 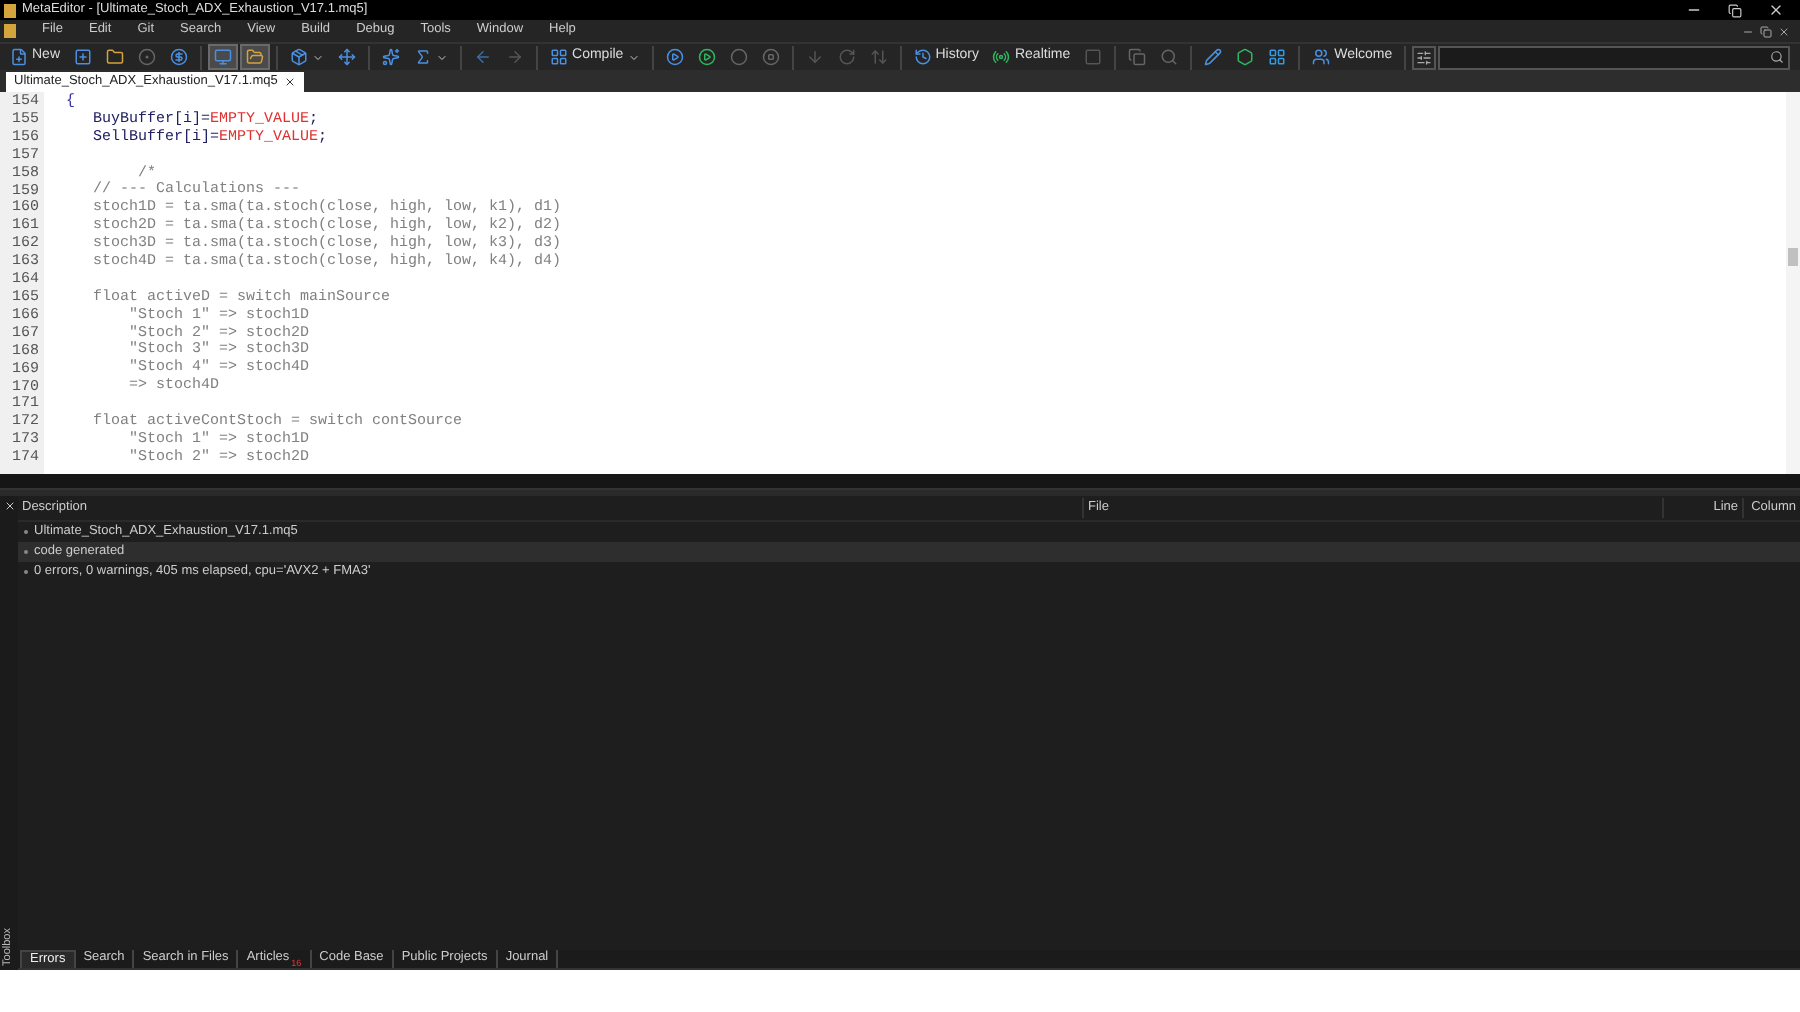 I want to click on move-icon, so click(x=347, y=57).